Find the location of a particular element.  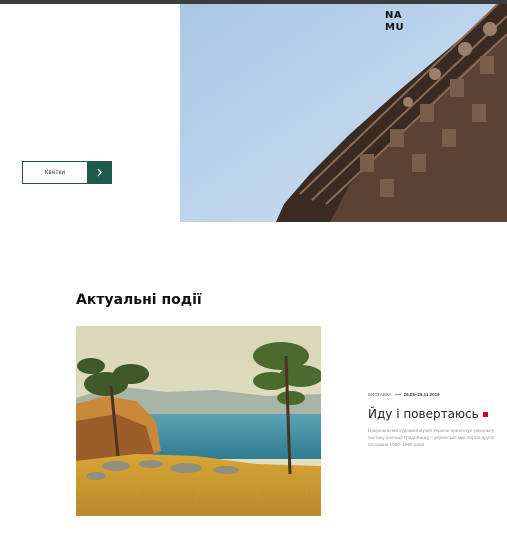

event-title-link: Йду і повертаюсь is located at coordinates (428, 414).